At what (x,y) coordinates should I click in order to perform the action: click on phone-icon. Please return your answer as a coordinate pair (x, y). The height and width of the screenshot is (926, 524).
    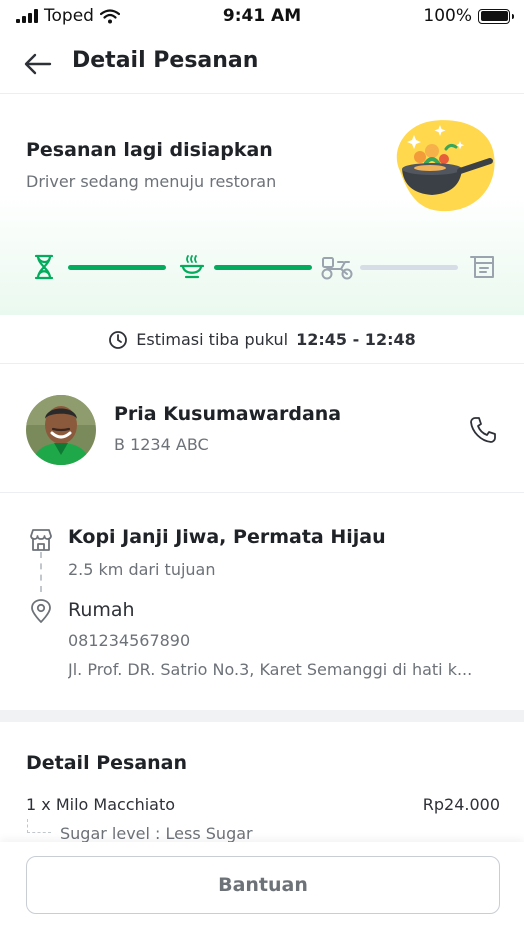
    Looking at the image, I should click on (483, 430).